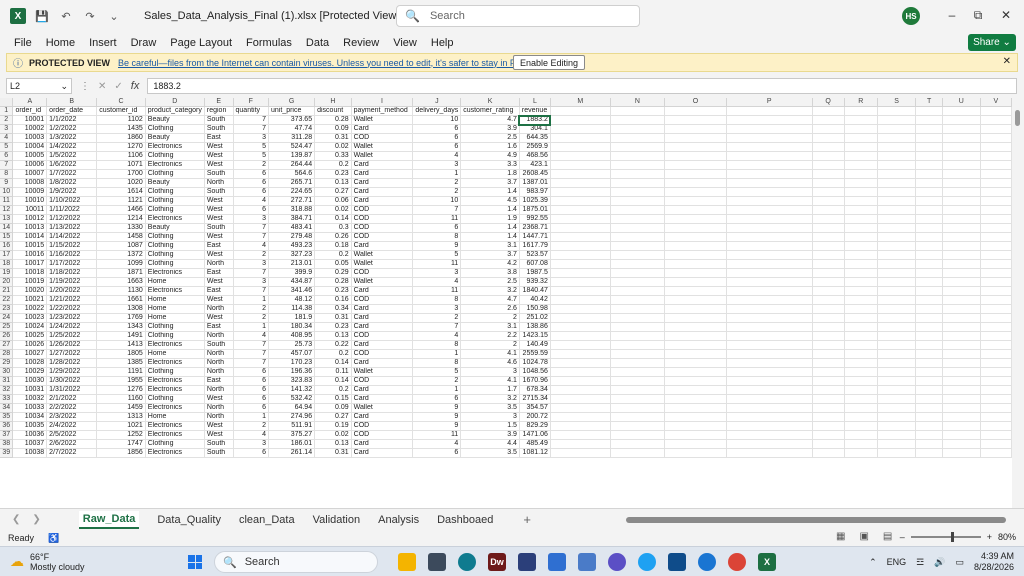  Describe the element at coordinates (535, 300) in the screenshot. I see `cell: 40.42` at that location.